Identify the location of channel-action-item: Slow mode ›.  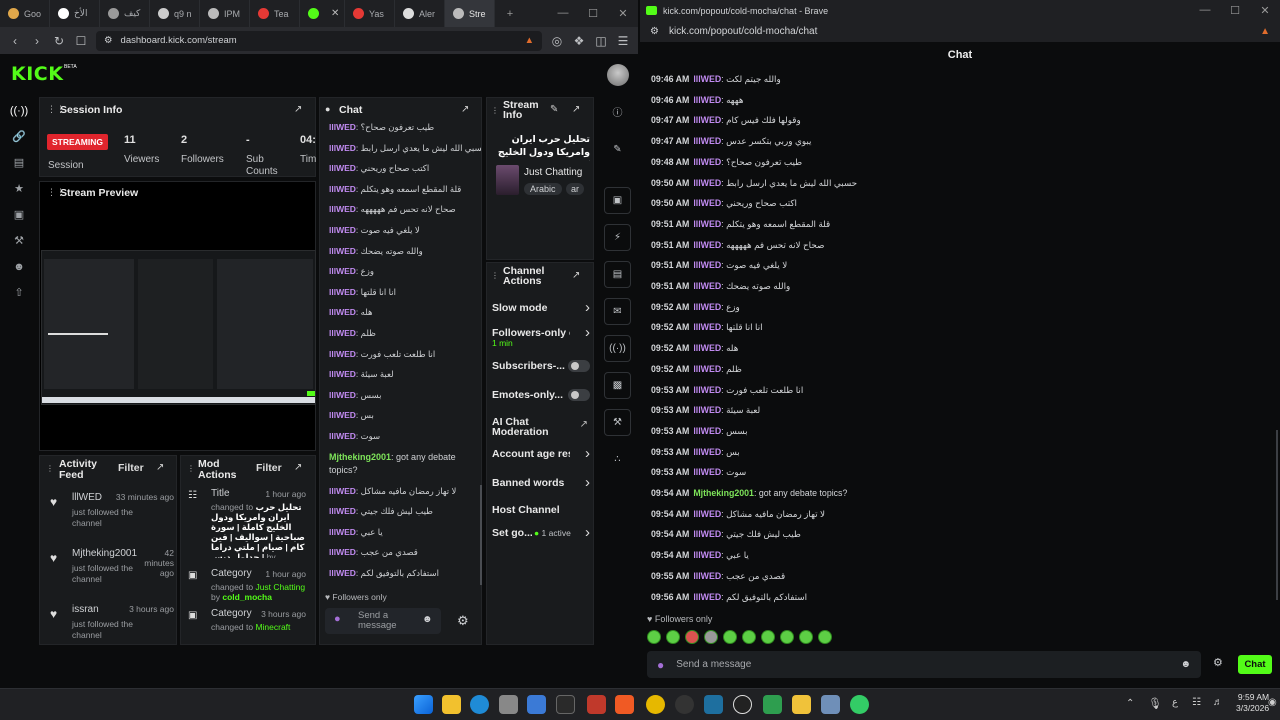
(541, 307).